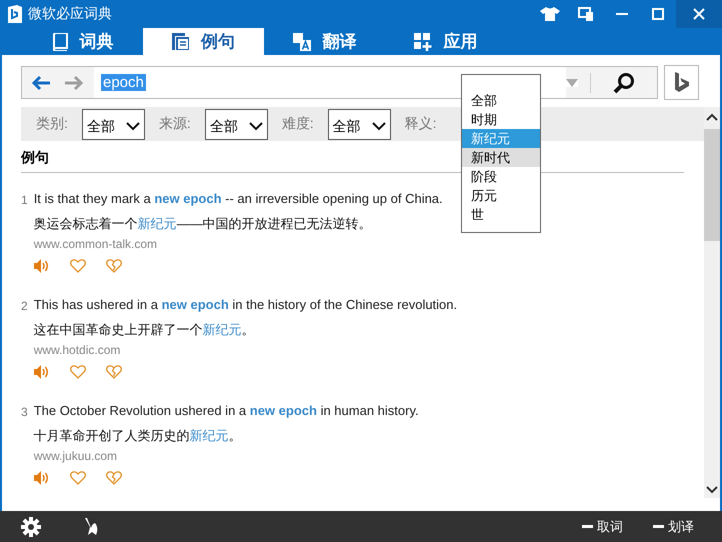  Describe the element at coordinates (24, 201) in the screenshot. I see `example-number: 1` at that location.